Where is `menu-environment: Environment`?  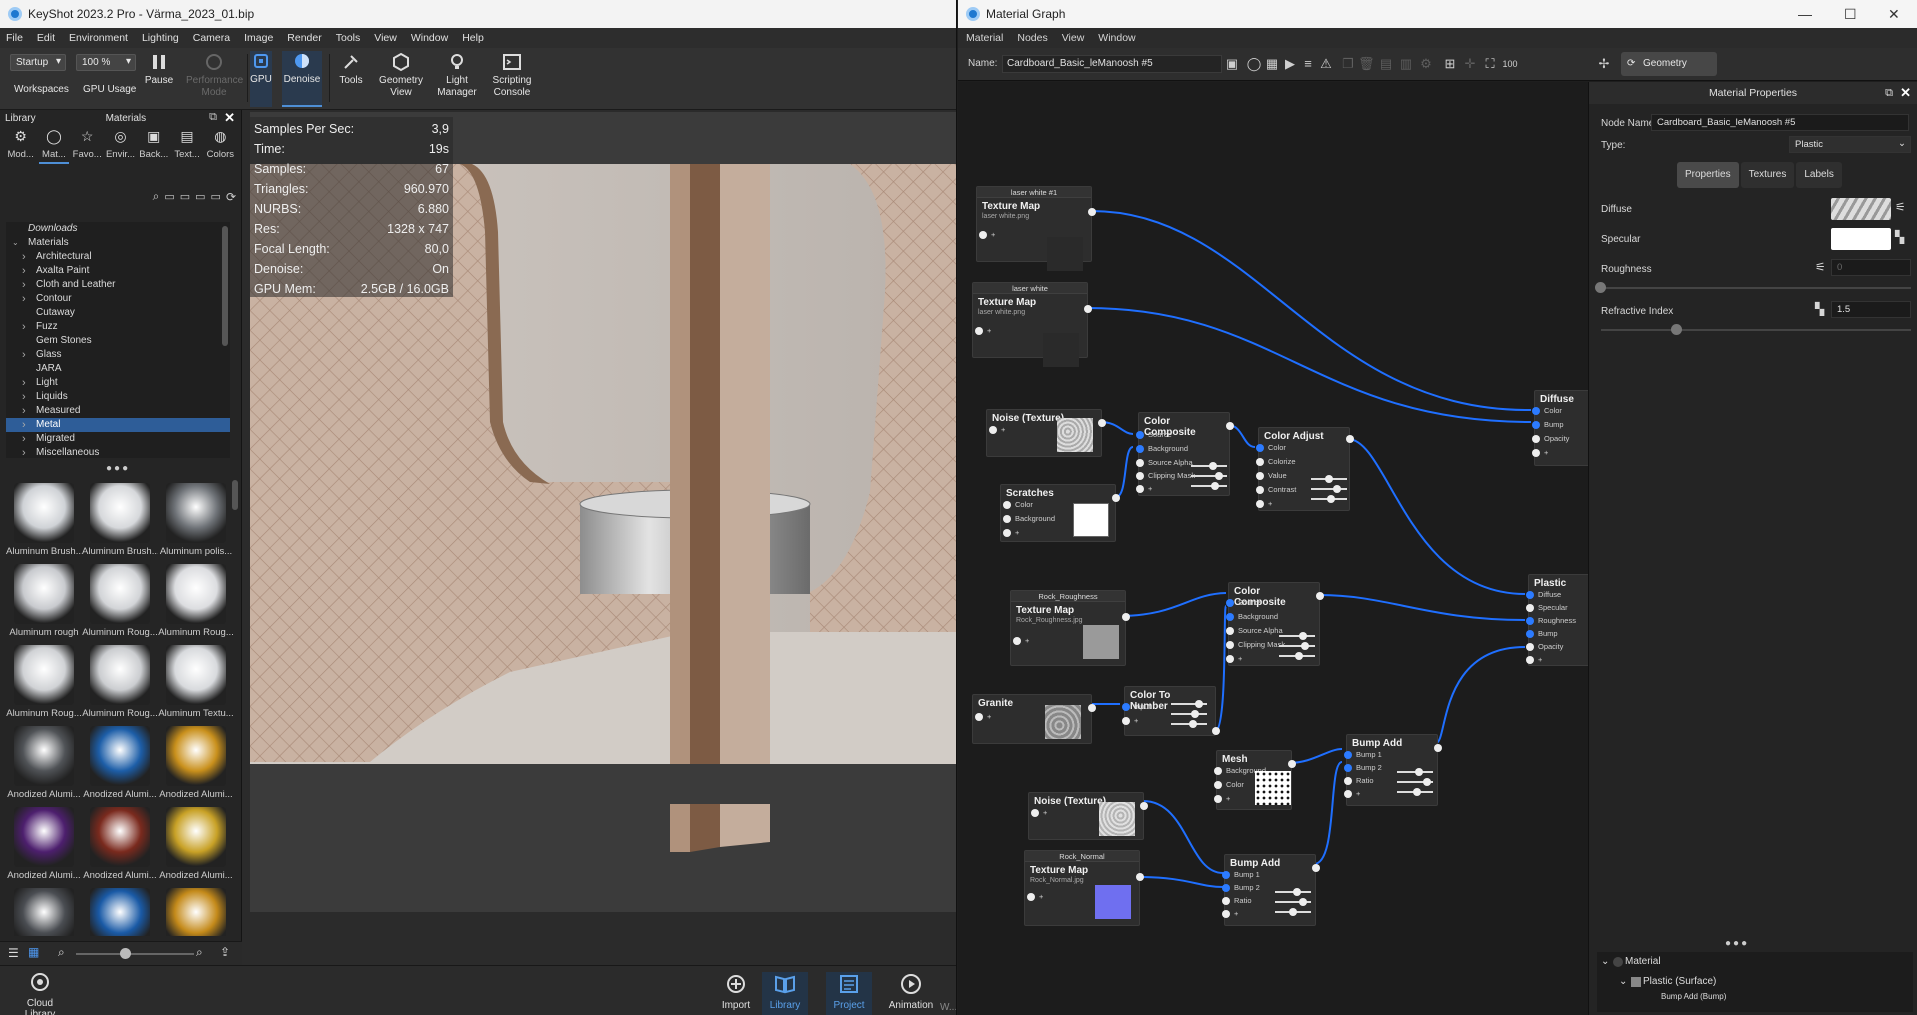
menu-environment: Environment is located at coordinates (98, 38).